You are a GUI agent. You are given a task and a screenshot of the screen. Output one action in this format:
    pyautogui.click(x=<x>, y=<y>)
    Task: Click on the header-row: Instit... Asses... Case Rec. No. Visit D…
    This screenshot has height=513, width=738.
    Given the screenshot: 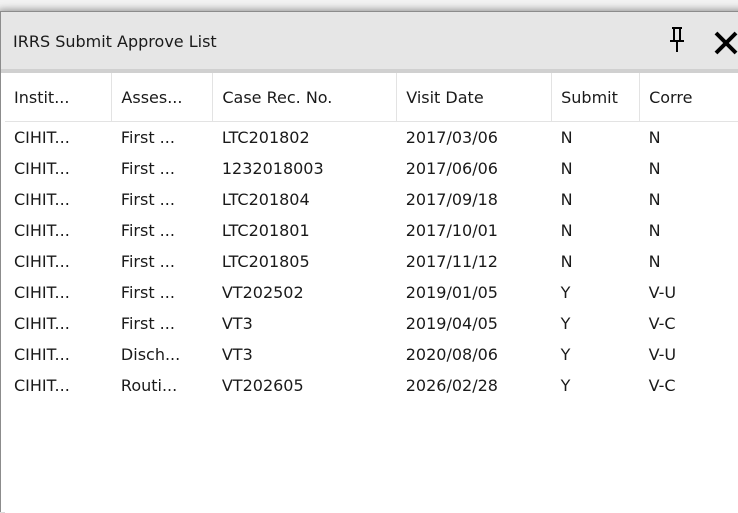 What is the action you would take?
    pyautogui.click(x=371, y=97)
    